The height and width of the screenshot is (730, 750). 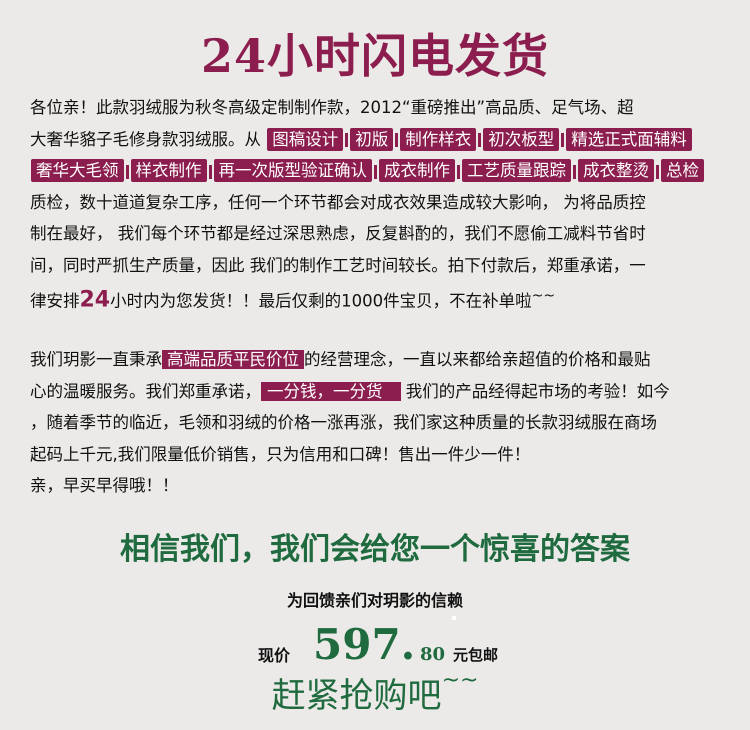 I want to click on headline: 24小时闪电发货, so click(x=374, y=56).